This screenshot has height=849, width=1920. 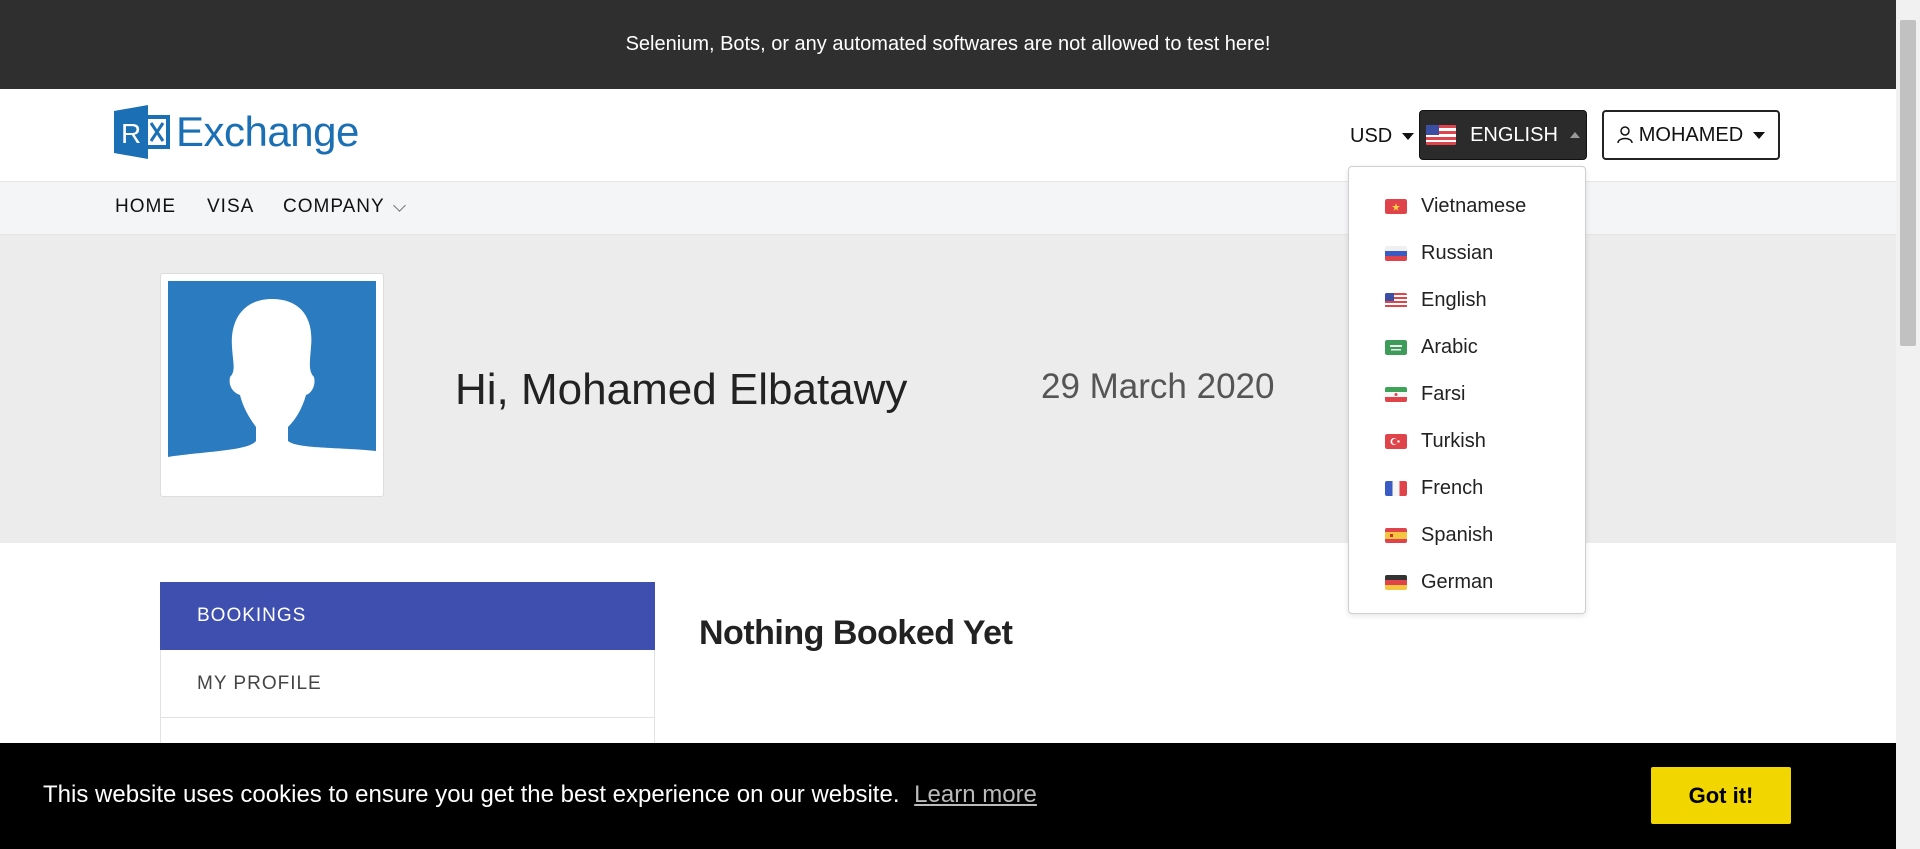 I want to click on logo-mark-letter: R, so click(x=131, y=133).